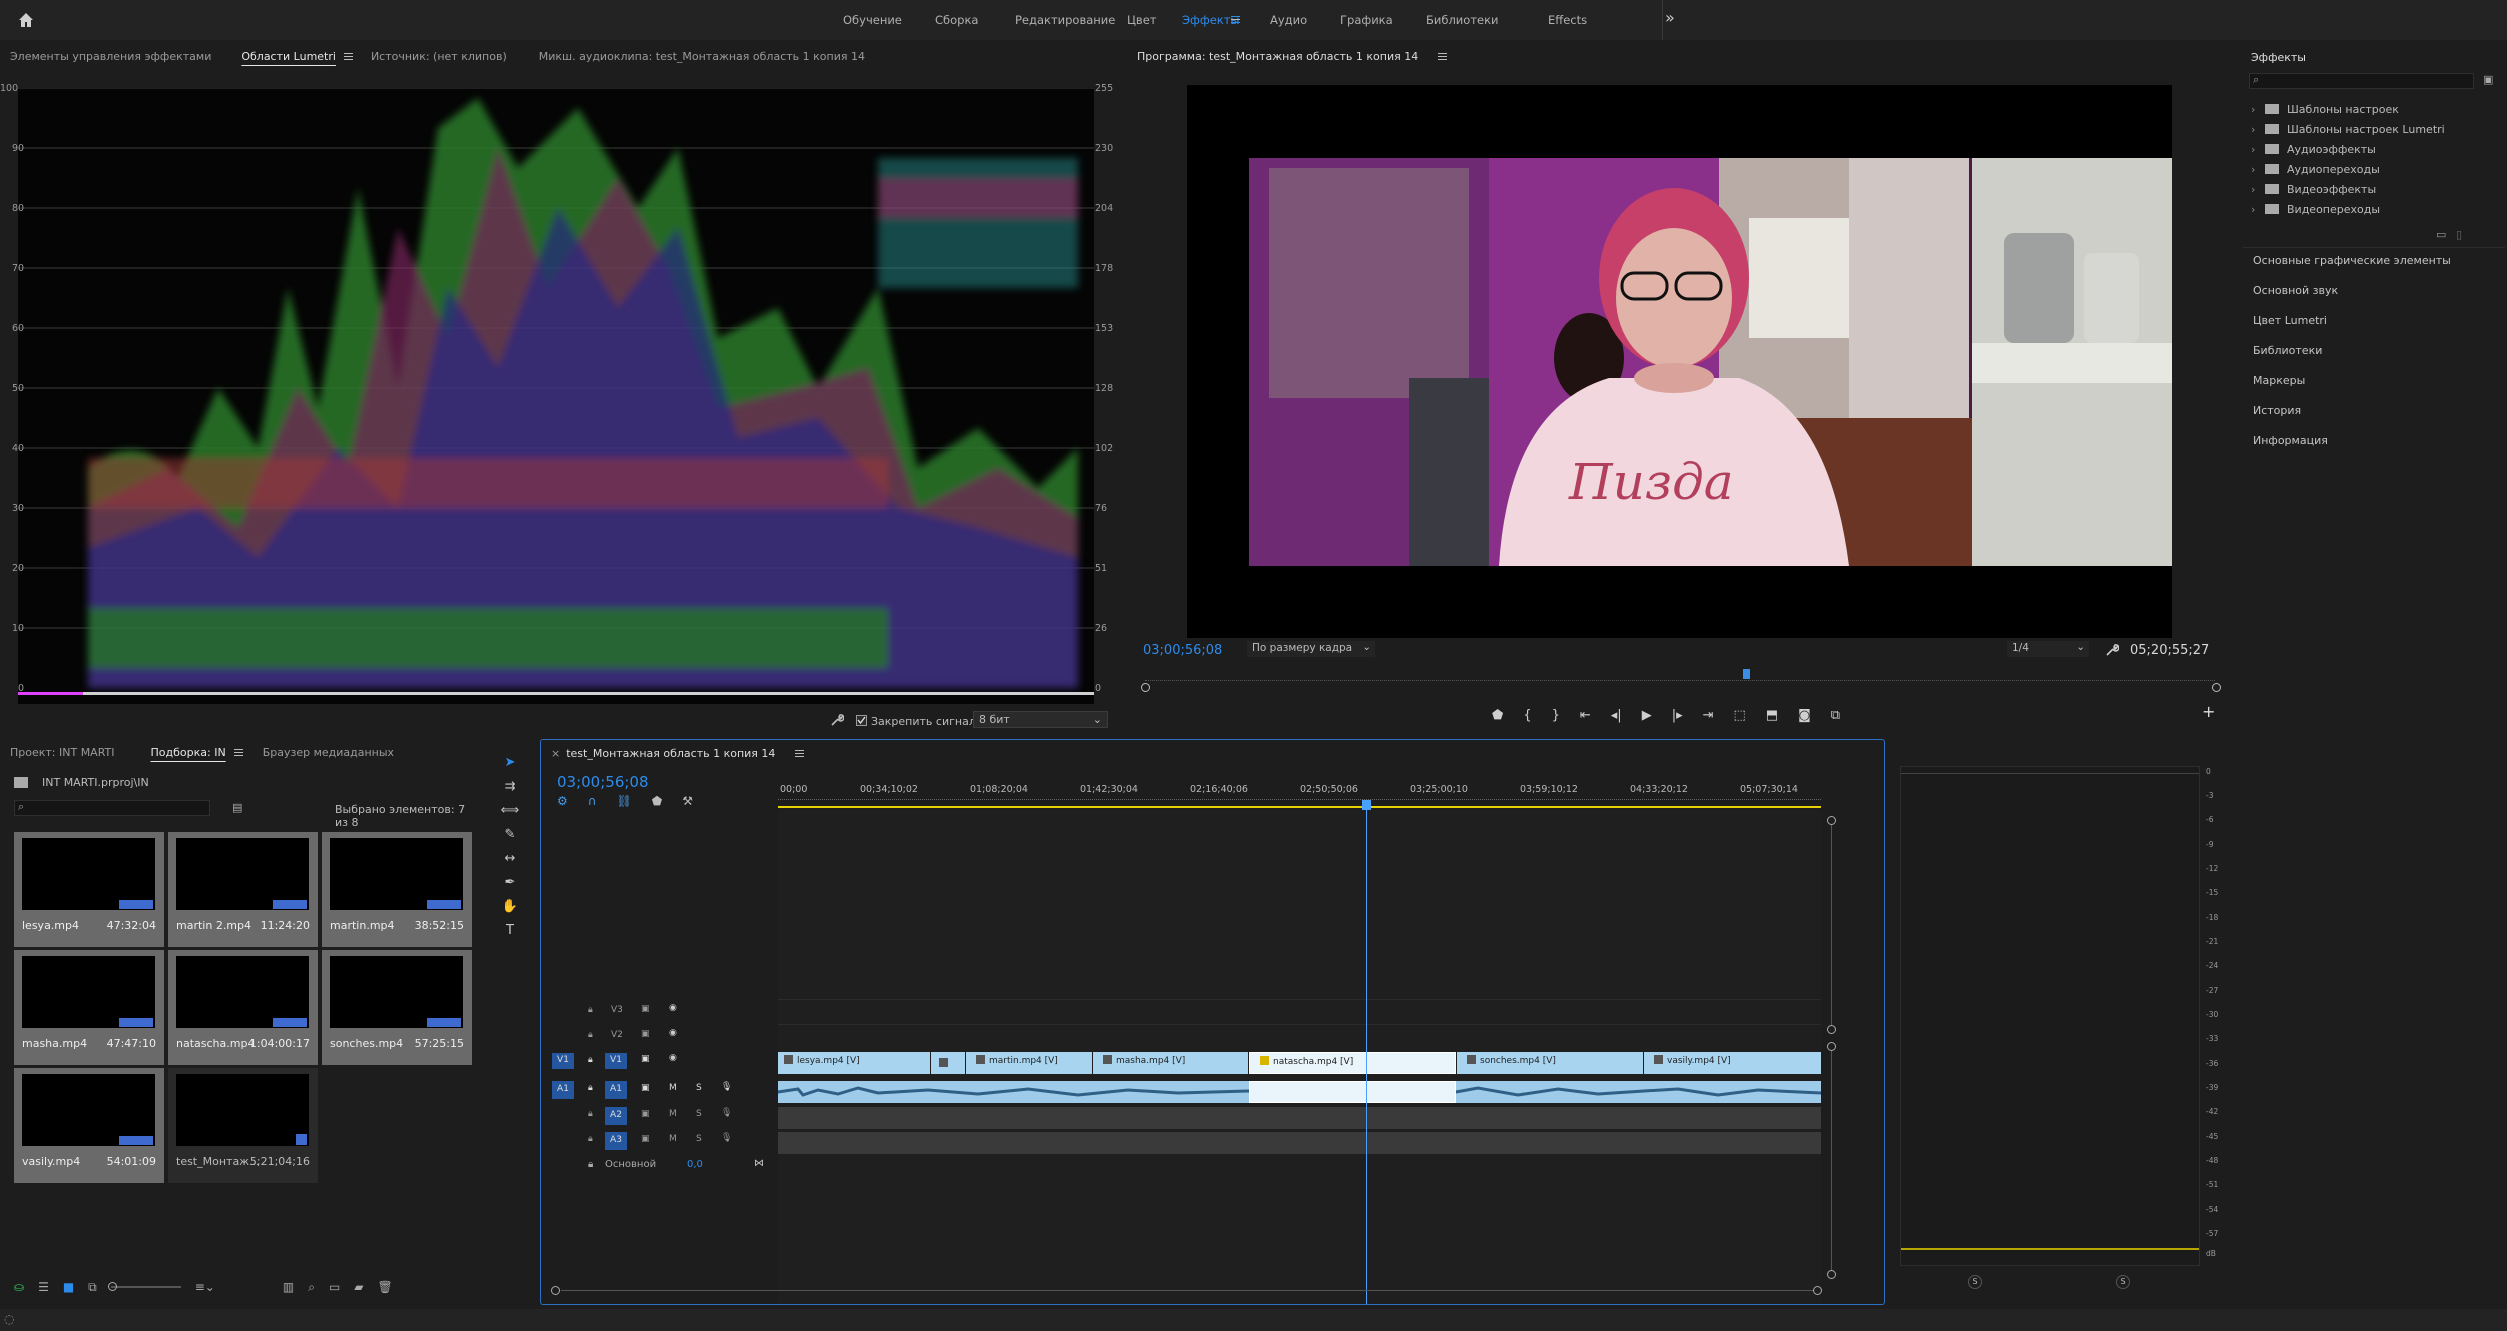  What do you see at coordinates (861, 720) in the screenshot?
I see `clamp-signal-checkbox` at bounding box center [861, 720].